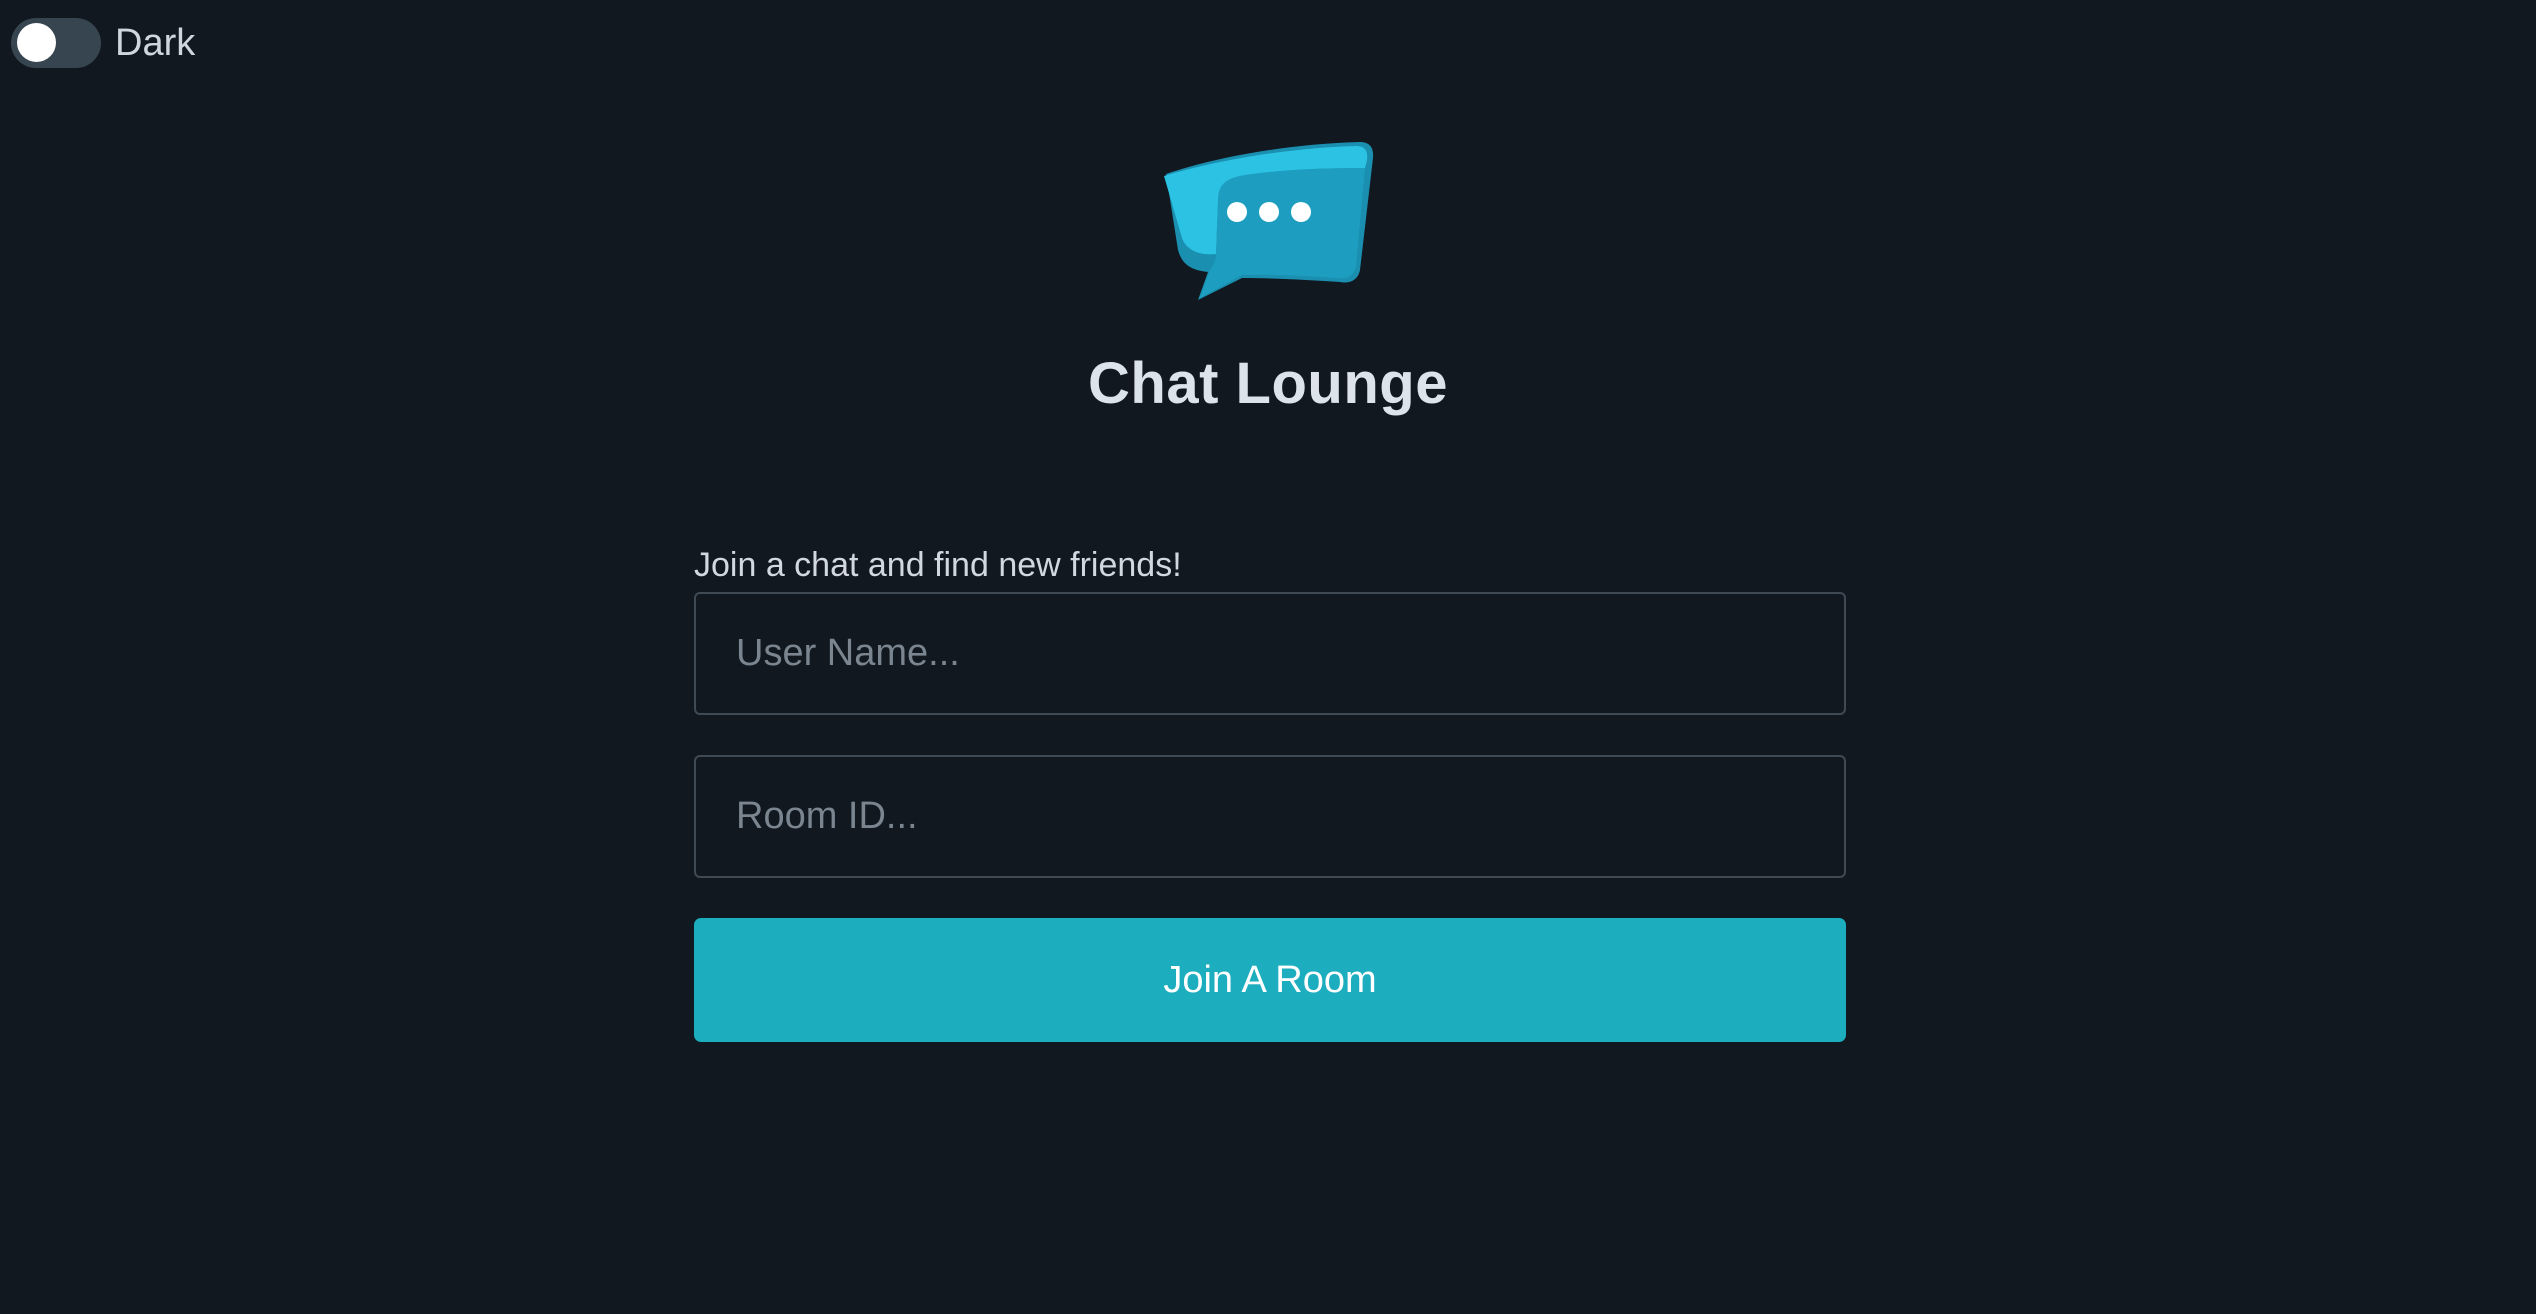  What do you see at coordinates (1270, 816) in the screenshot?
I see `room-id-input` at bounding box center [1270, 816].